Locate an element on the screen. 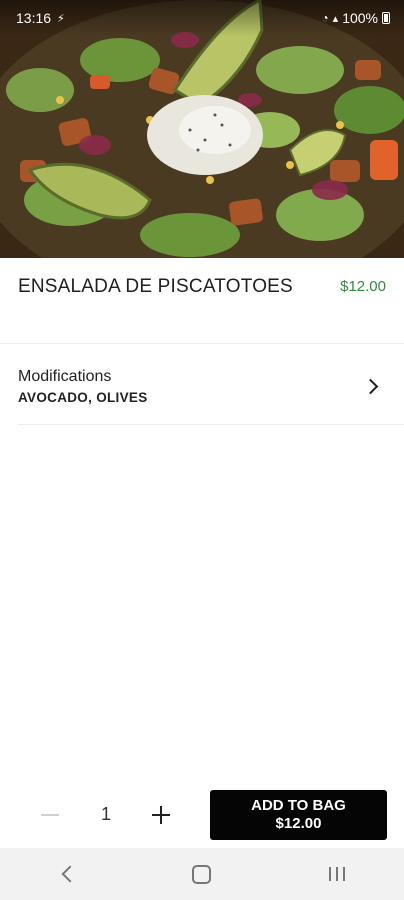  home-icon is located at coordinates (202, 874).